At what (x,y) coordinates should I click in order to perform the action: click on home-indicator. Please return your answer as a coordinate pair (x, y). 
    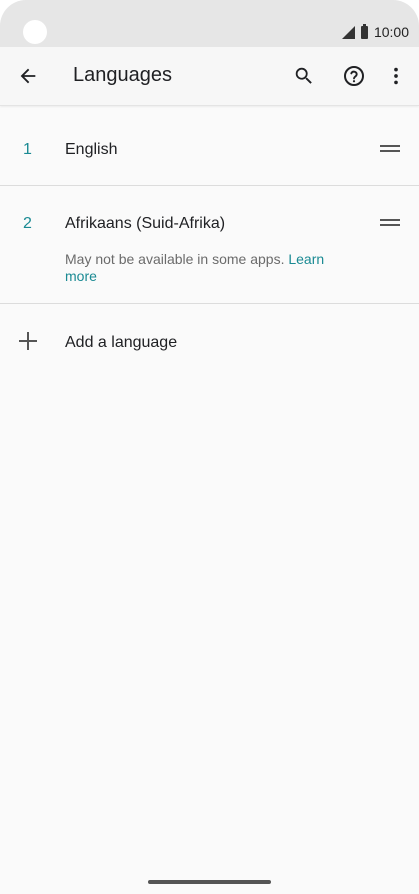
    Looking at the image, I should click on (209, 882).